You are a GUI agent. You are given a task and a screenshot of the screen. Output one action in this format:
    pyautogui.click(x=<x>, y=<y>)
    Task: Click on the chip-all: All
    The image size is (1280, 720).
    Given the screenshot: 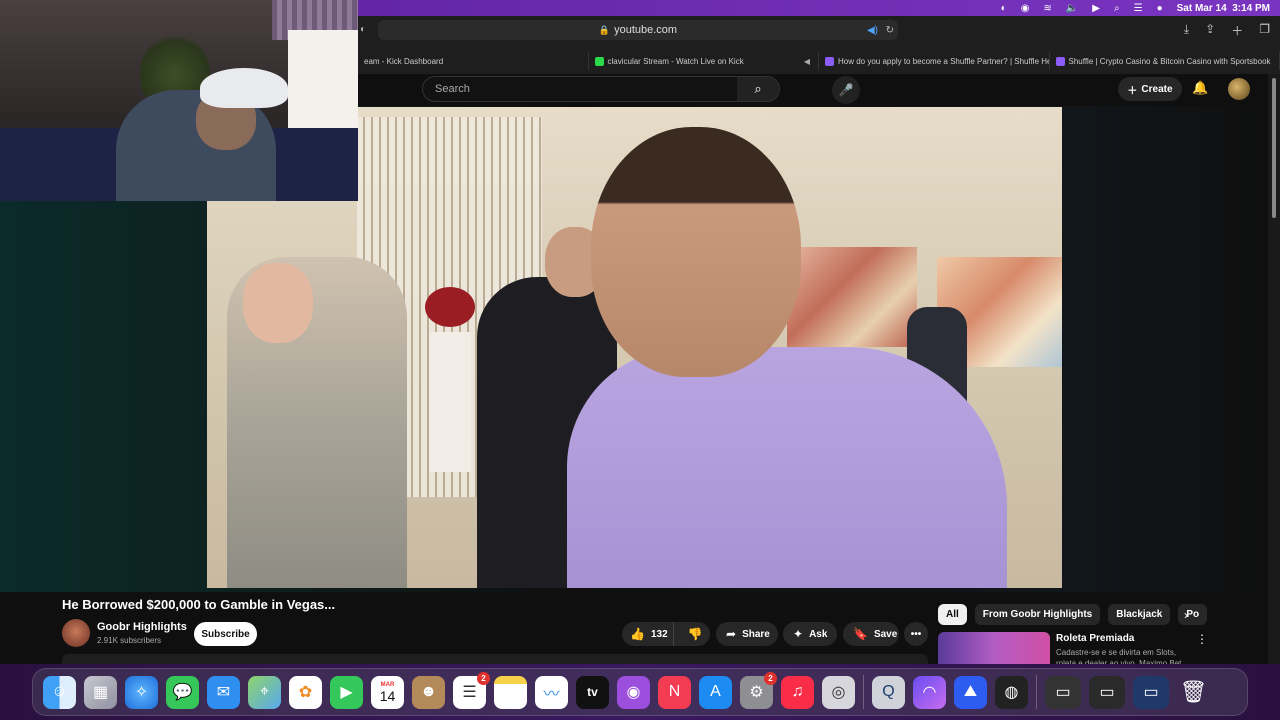 What is the action you would take?
    pyautogui.click(x=952, y=614)
    